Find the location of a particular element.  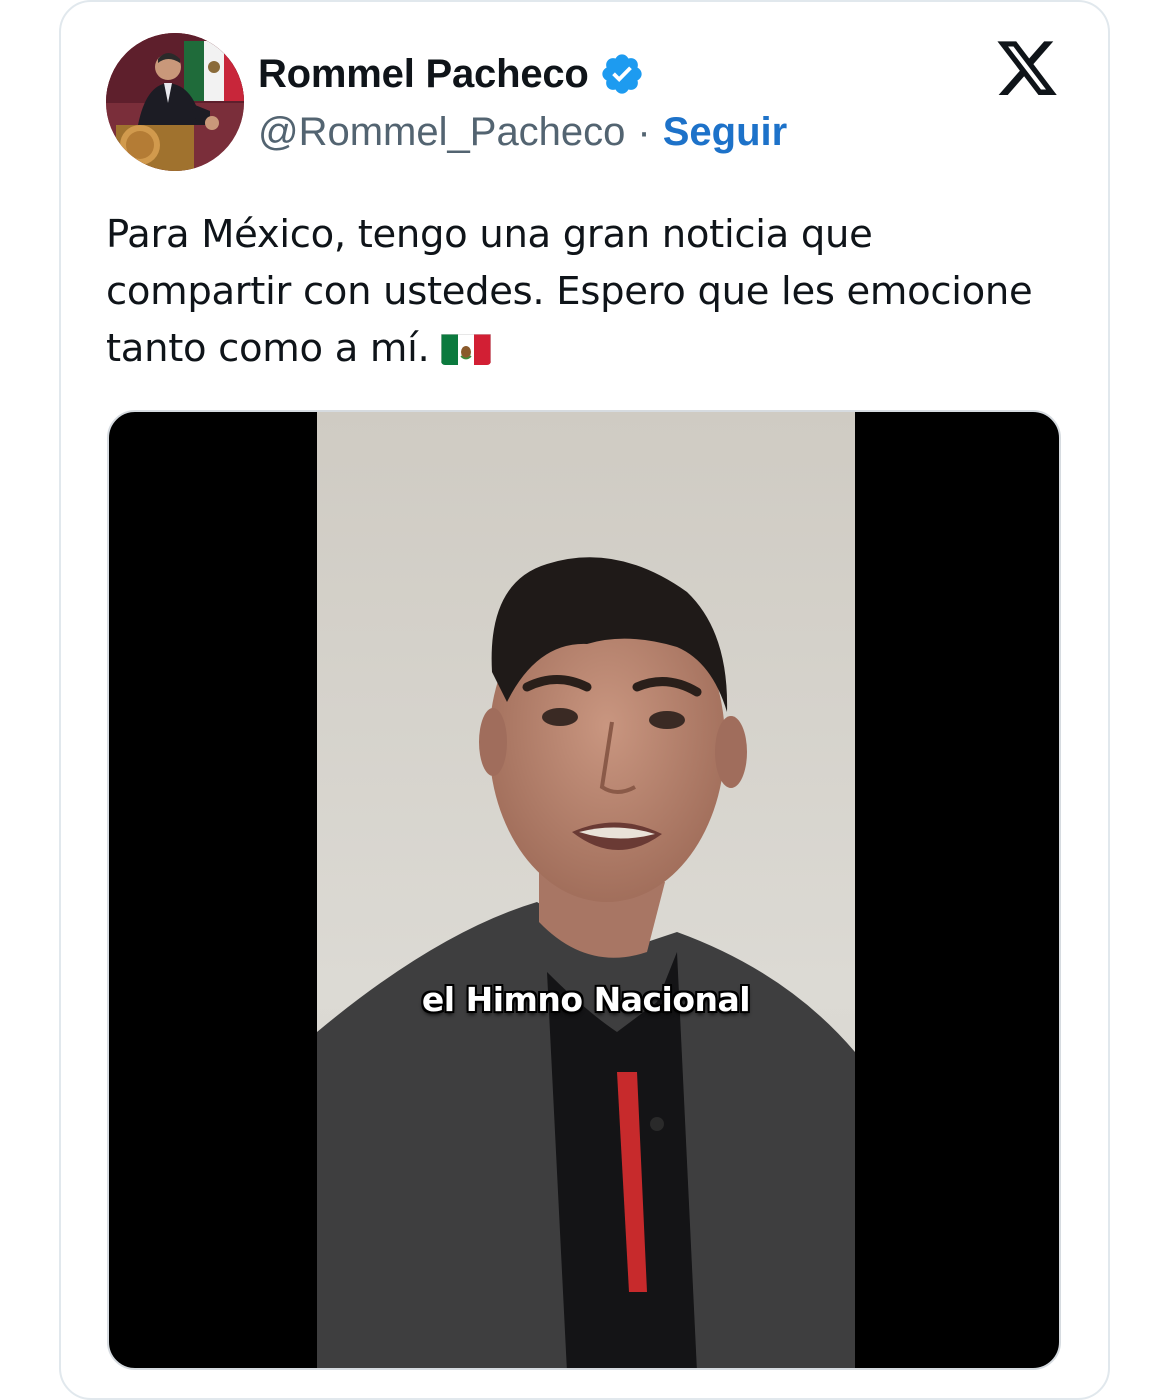

author-handle-row: @Rommel_Pacheco · Seguir is located at coordinates (522, 132).